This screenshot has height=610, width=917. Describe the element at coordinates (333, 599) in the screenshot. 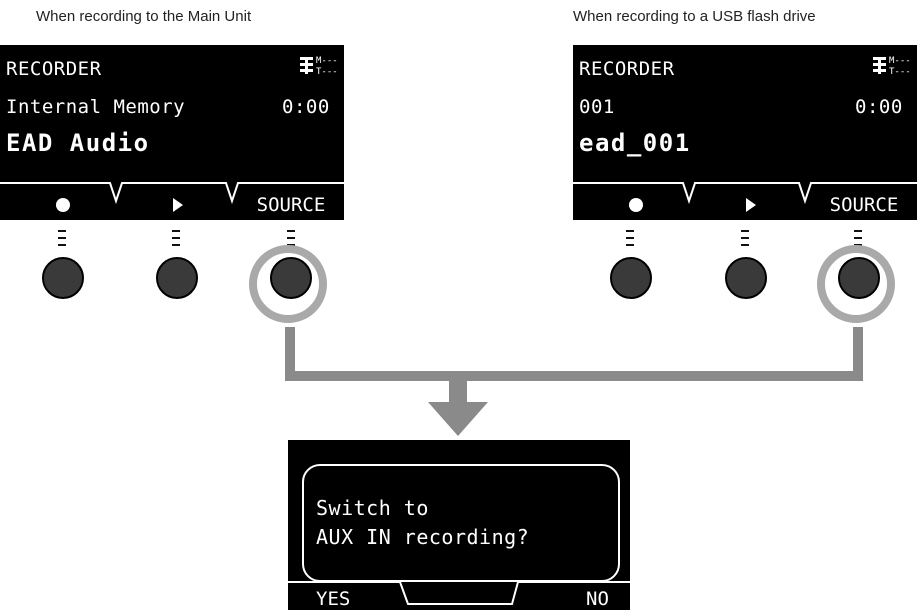

I see `dialog-yes-label: YES` at that location.